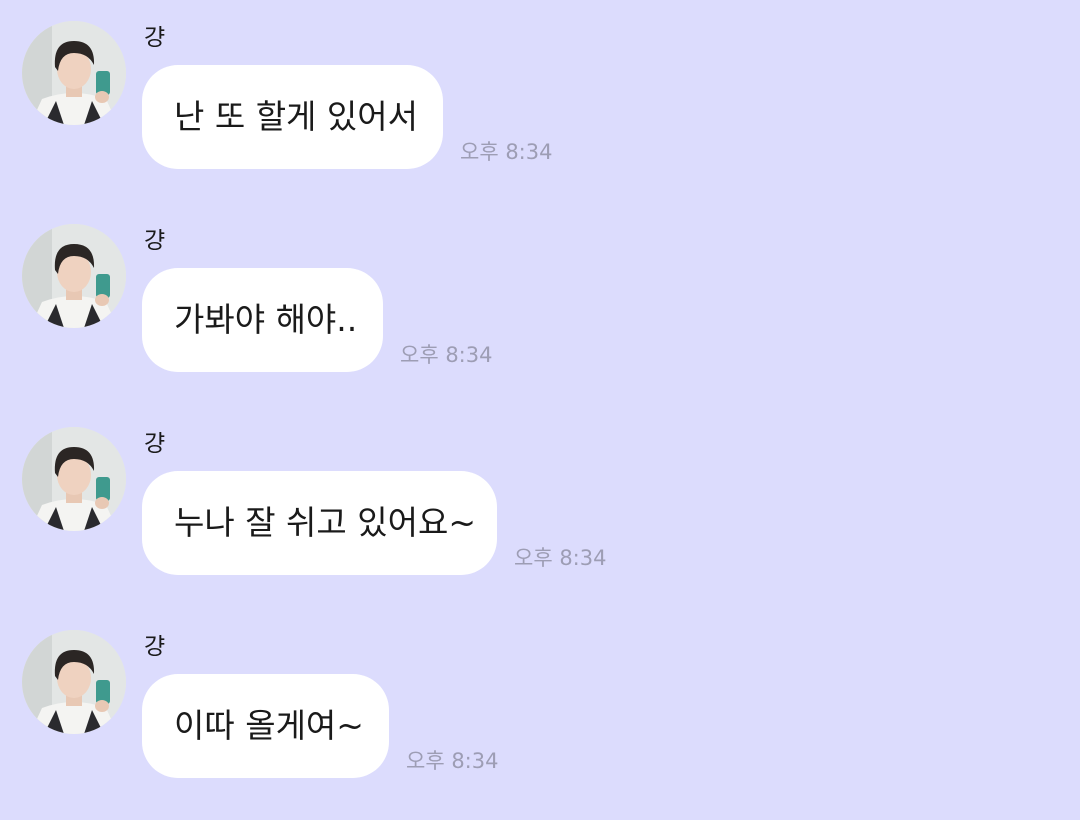 This screenshot has height=820, width=1080. Describe the element at coordinates (319, 523) in the screenshot. I see `message-bubble: 누나 잘 쉬고 있어요~` at that location.